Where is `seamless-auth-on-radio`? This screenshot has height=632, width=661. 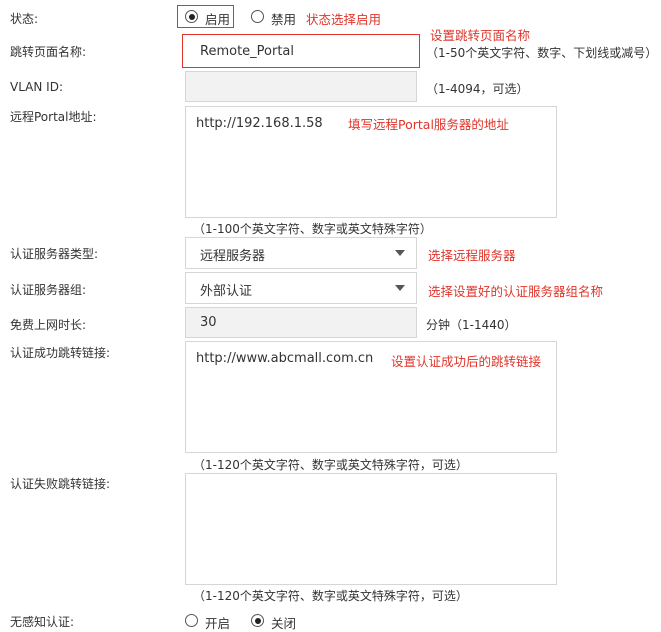
seamless-auth-on-radio is located at coordinates (191, 620).